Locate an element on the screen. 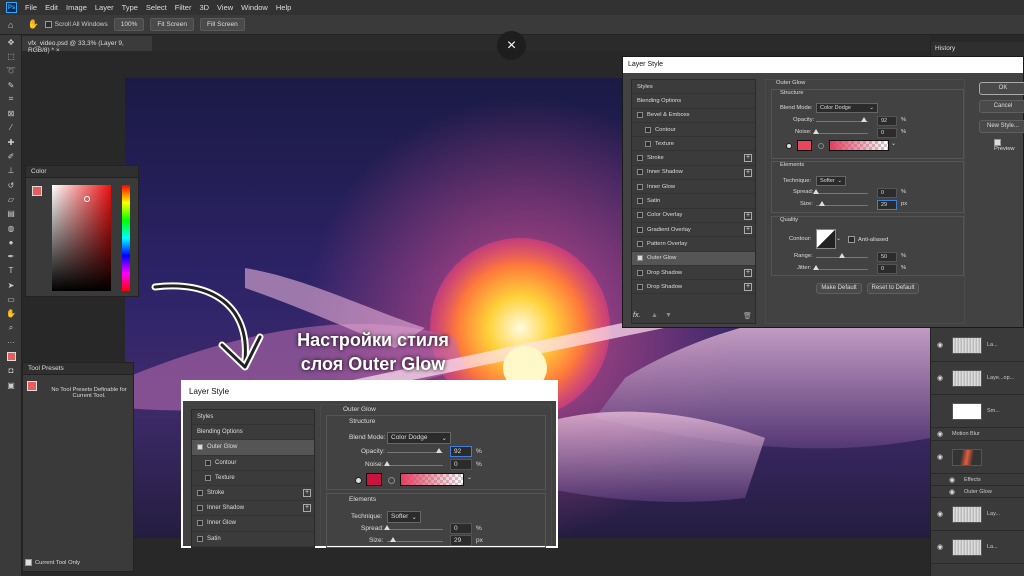 Image resolution: width=1024 pixels, height=576 pixels. style-row: Inner Glow is located at coordinates (693, 187).